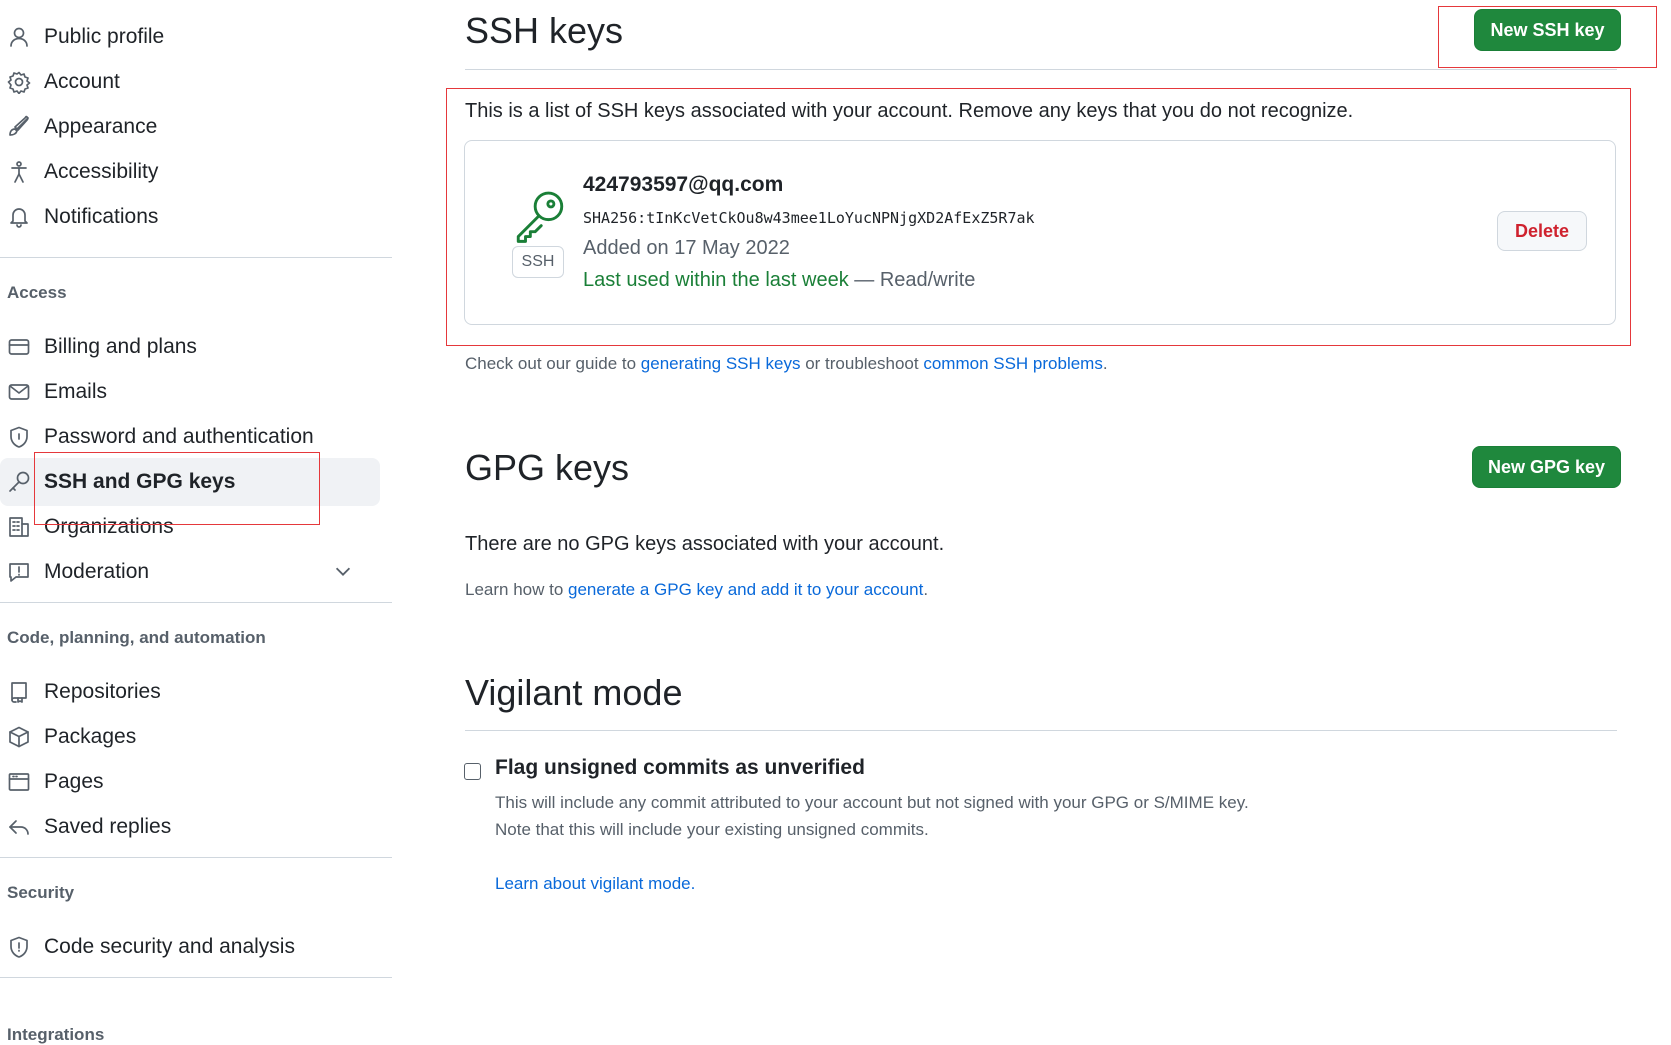 The height and width of the screenshot is (1045, 1671). I want to click on sidebar-item-label: Emails, so click(76, 391).